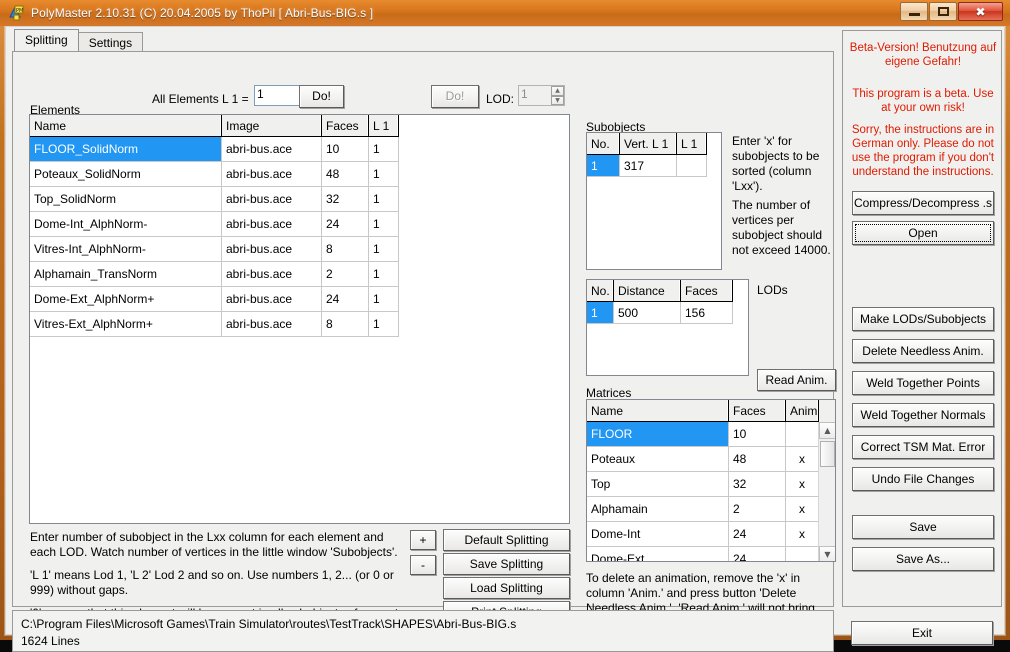 The height and width of the screenshot is (652, 1010). I want to click on table-row: Vitres-Ext_AlphNorm+ abri-bus.ace 8 1, so click(299, 324).